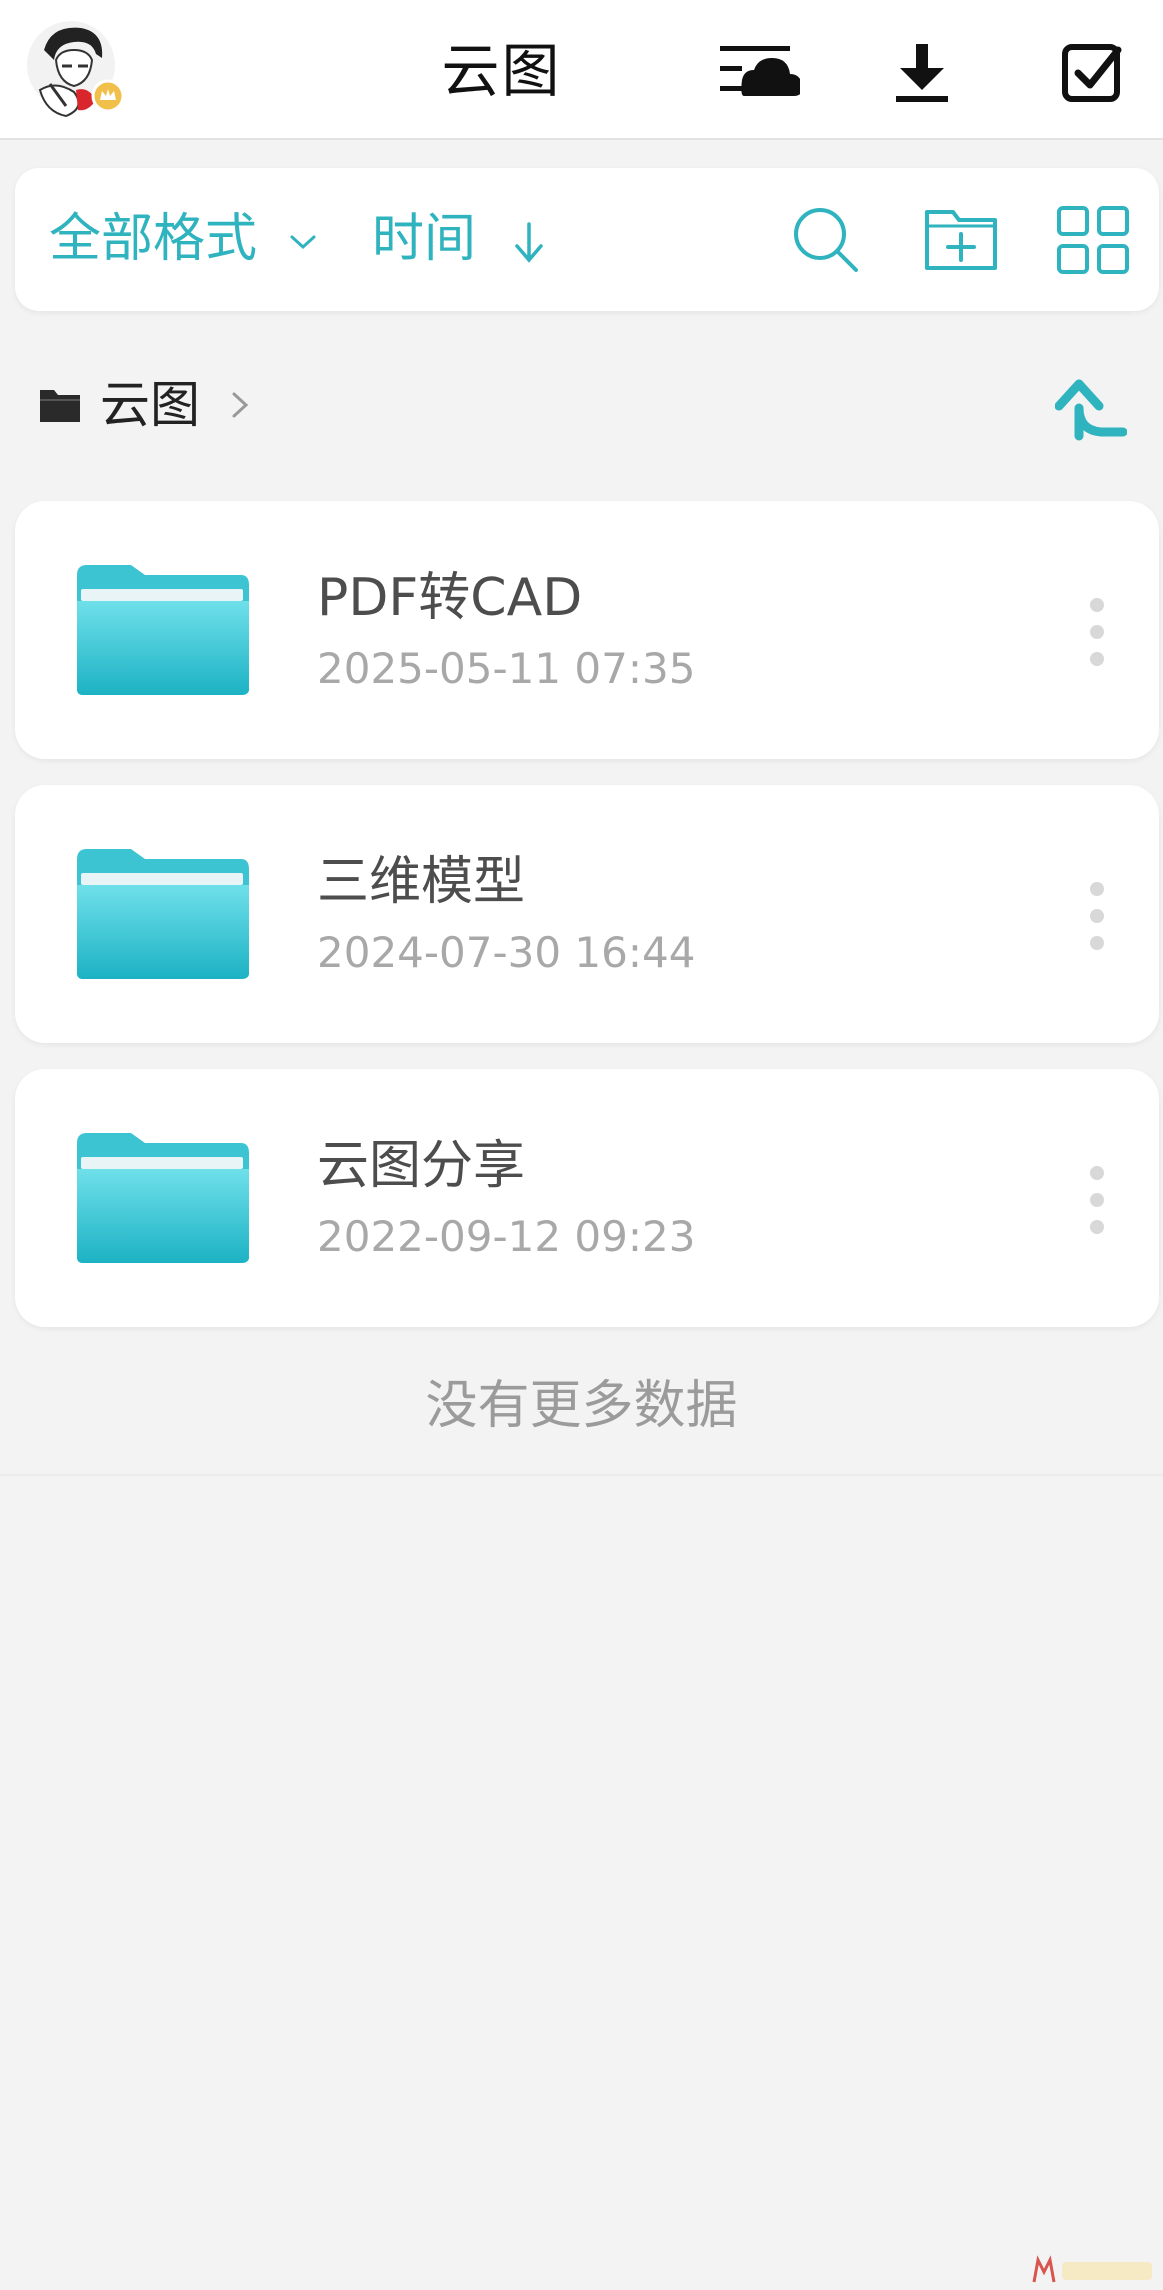 This screenshot has height=2290, width=1163. Describe the element at coordinates (1095, 2270) in the screenshot. I see `watermark-logo` at that location.